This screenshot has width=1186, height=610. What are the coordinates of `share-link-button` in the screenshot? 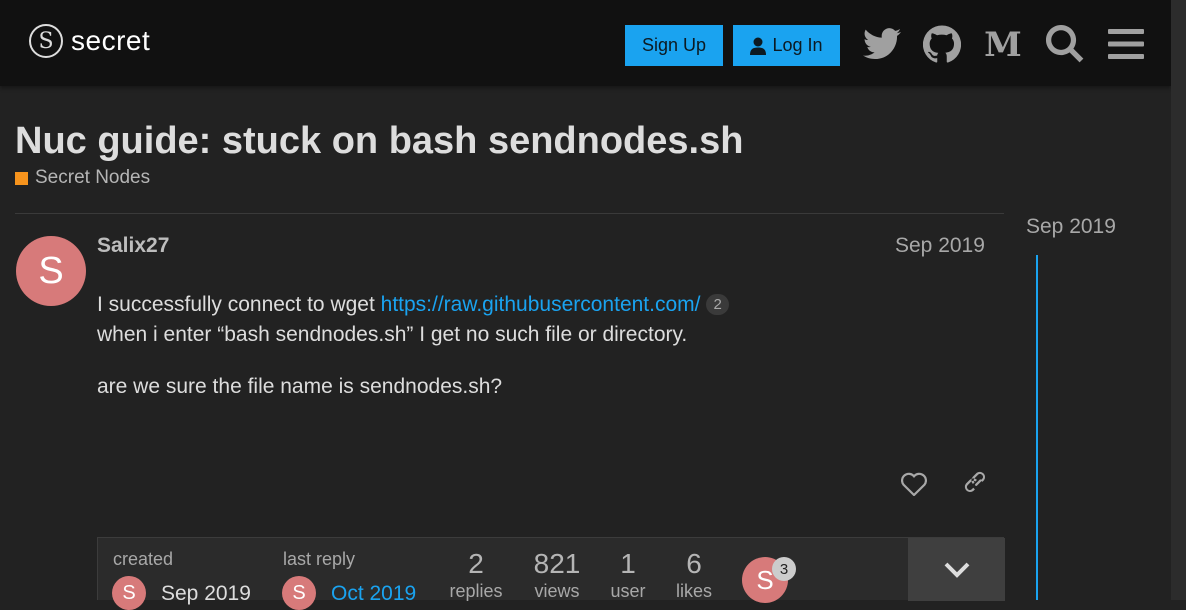 It's located at (977, 484).